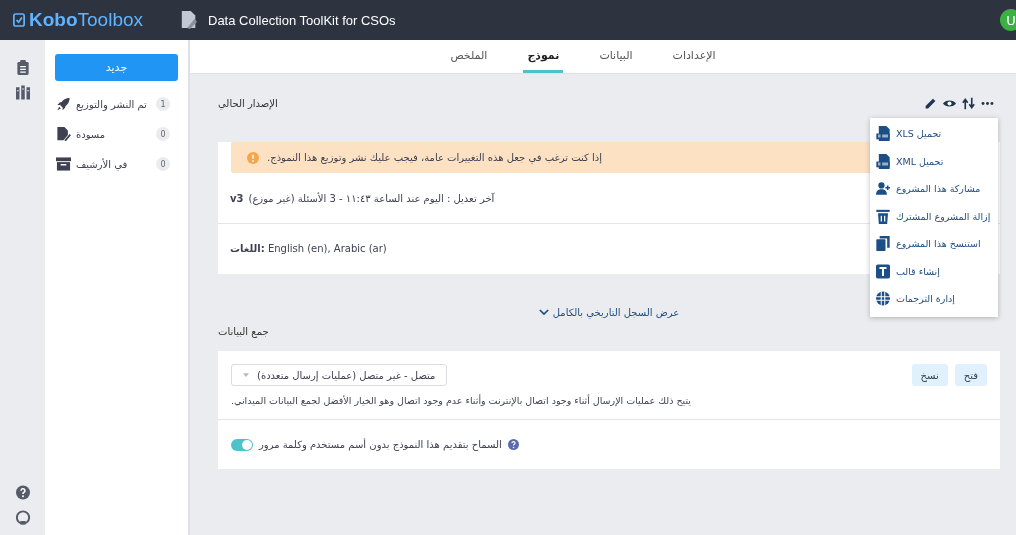 Image resolution: width=1016 pixels, height=535 pixels. I want to click on menu-item: استنسخ هذا المشروع, so click(934, 244).